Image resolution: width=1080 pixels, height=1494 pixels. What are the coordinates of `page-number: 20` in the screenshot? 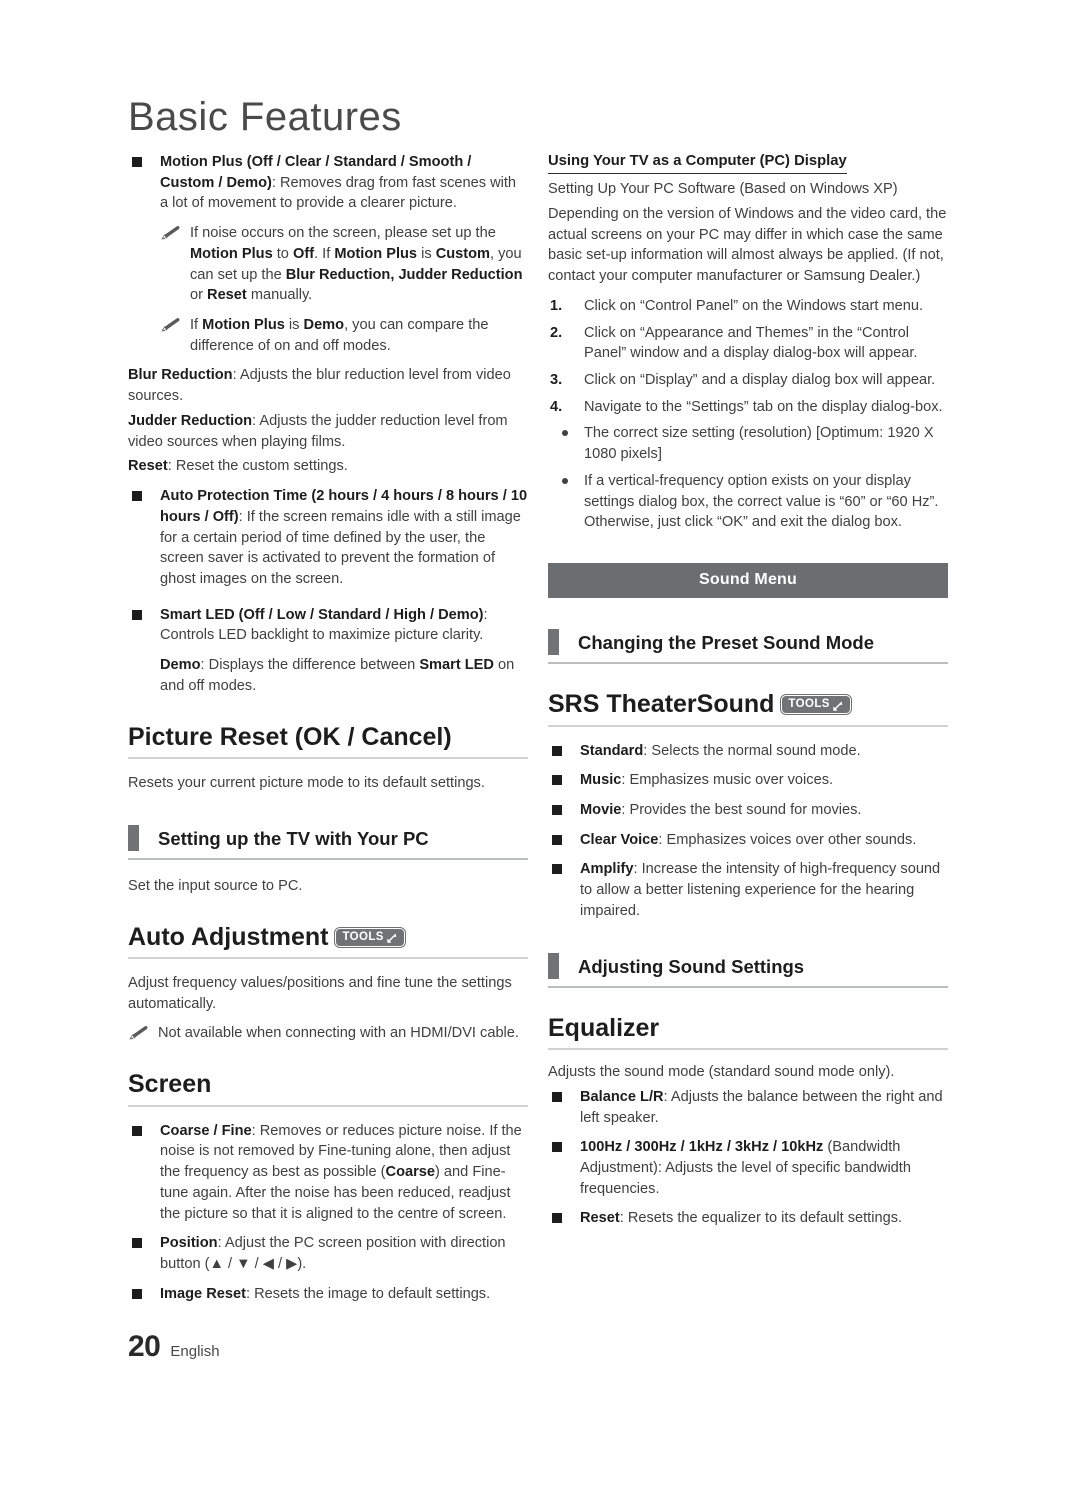 It's located at (144, 1346).